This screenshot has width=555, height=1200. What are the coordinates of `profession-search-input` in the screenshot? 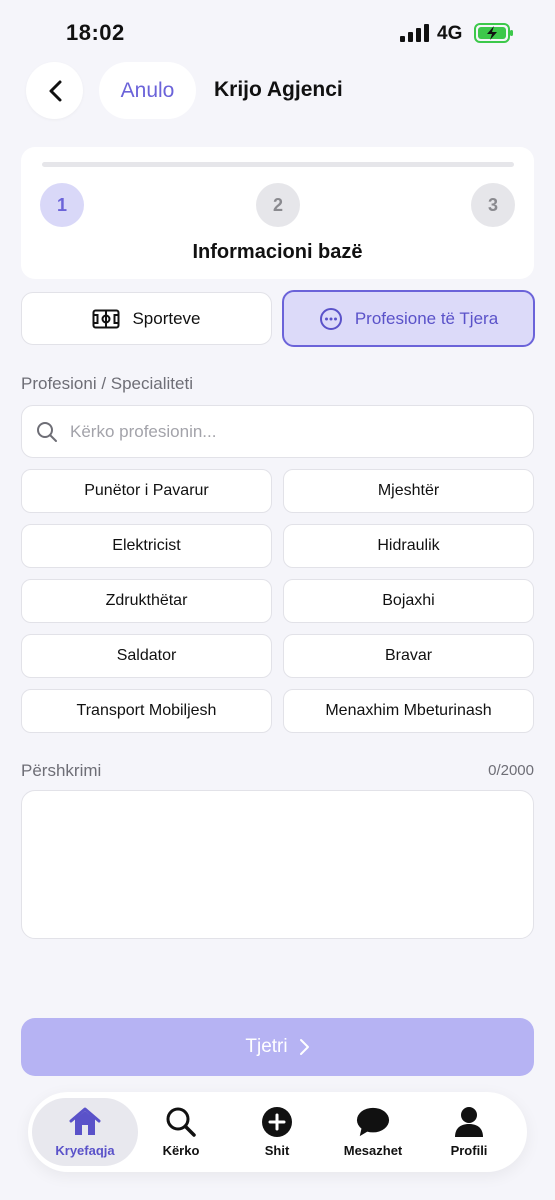 It's located at (290, 431).